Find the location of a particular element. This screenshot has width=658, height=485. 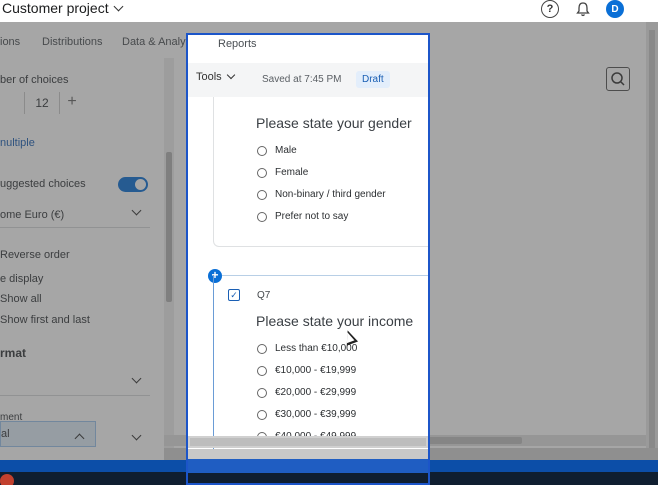

choice-label: Non-binary / third gender is located at coordinates (330, 194).